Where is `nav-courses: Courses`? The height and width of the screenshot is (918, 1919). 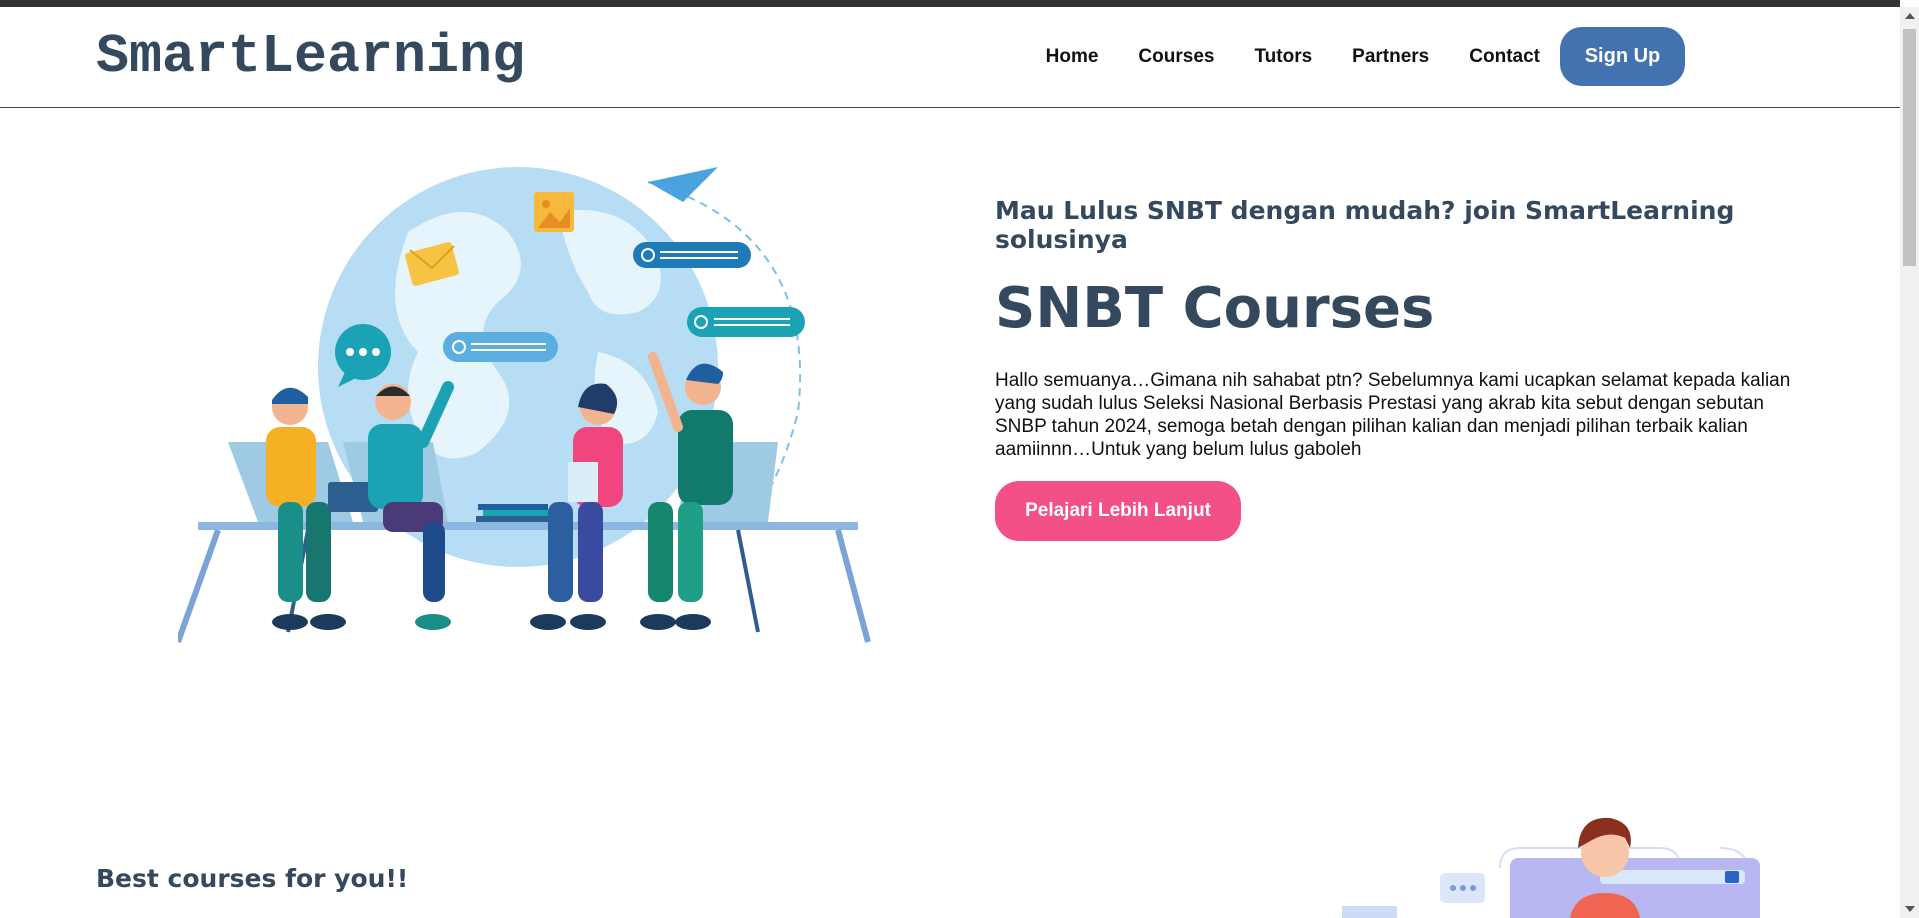
nav-courses: Courses is located at coordinates (1176, 57).